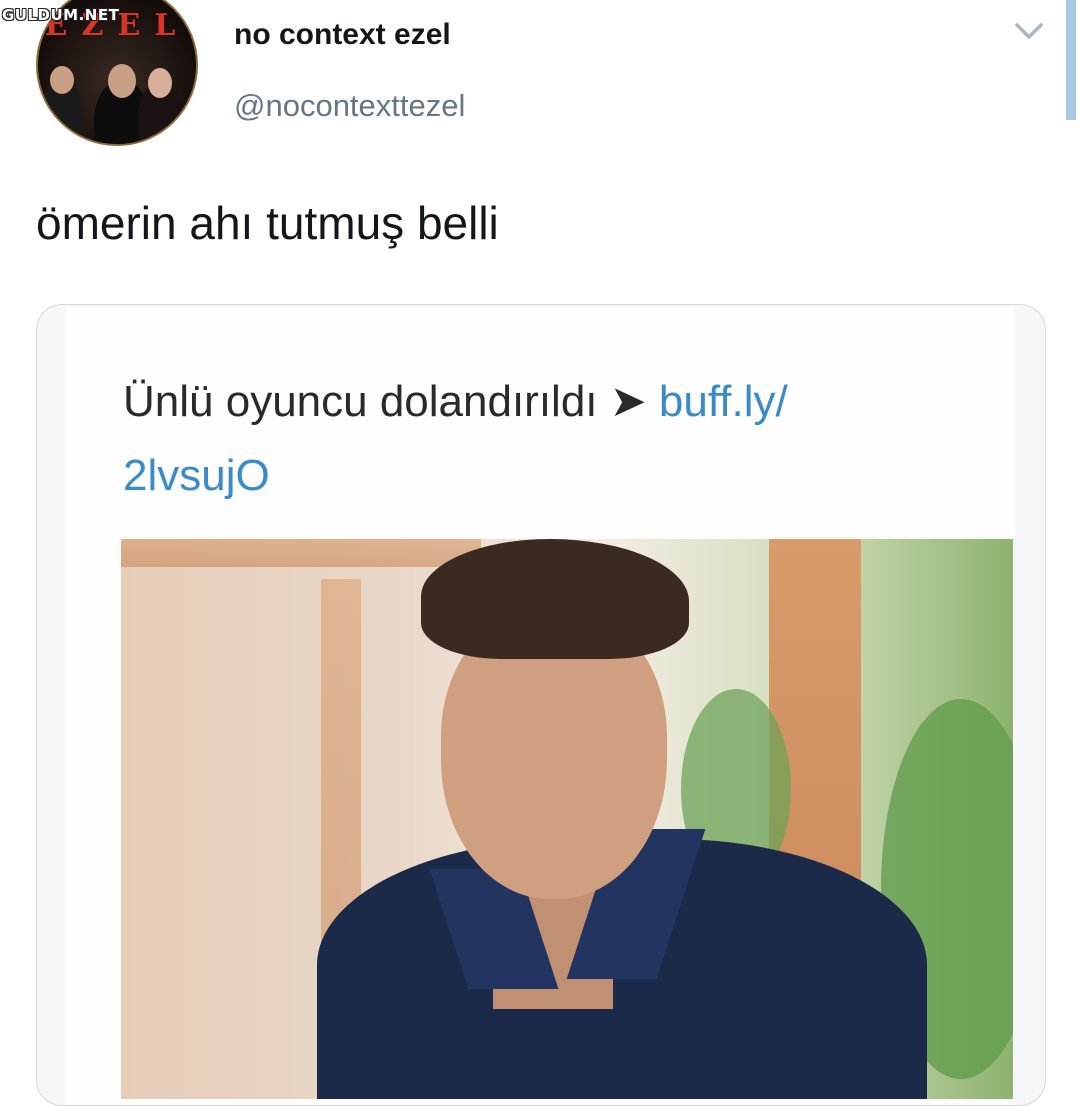 This screenshot has height=1106, width=1078. I want to click on user-handle: @nocontexttezel, so click(349, 106).